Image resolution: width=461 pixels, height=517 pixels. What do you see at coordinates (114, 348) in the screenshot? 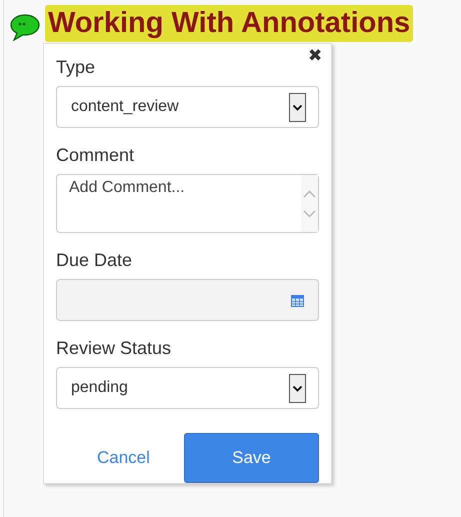
I see `field-label: Review Status` at bounding box center [114, 348].